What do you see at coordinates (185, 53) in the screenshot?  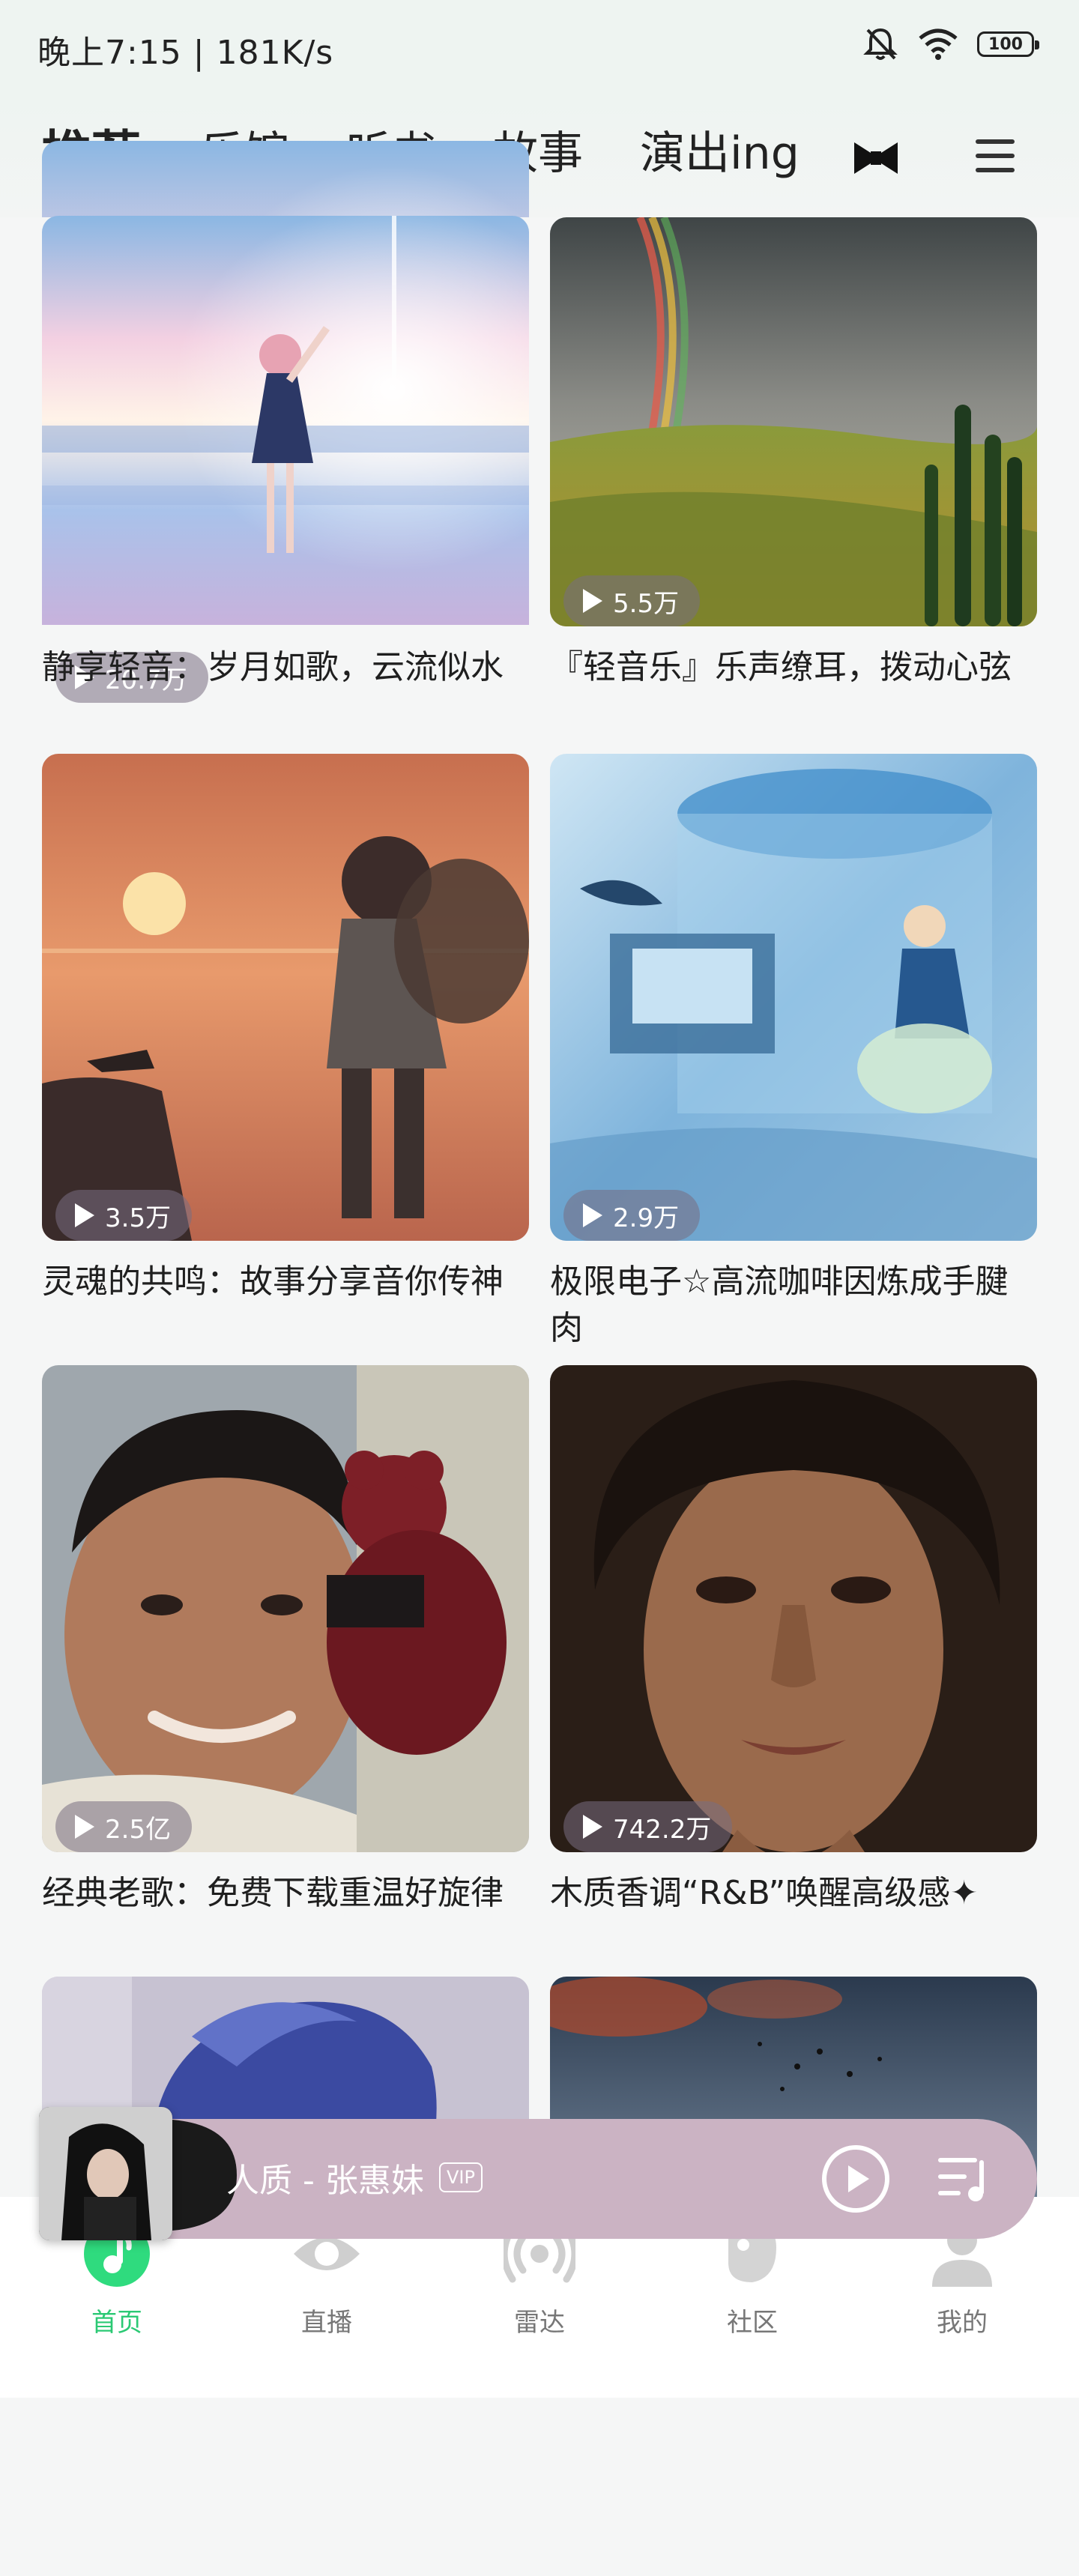 I see `status-time: 晚上7:15 | 181K/s` at bounding box center [185, 53].